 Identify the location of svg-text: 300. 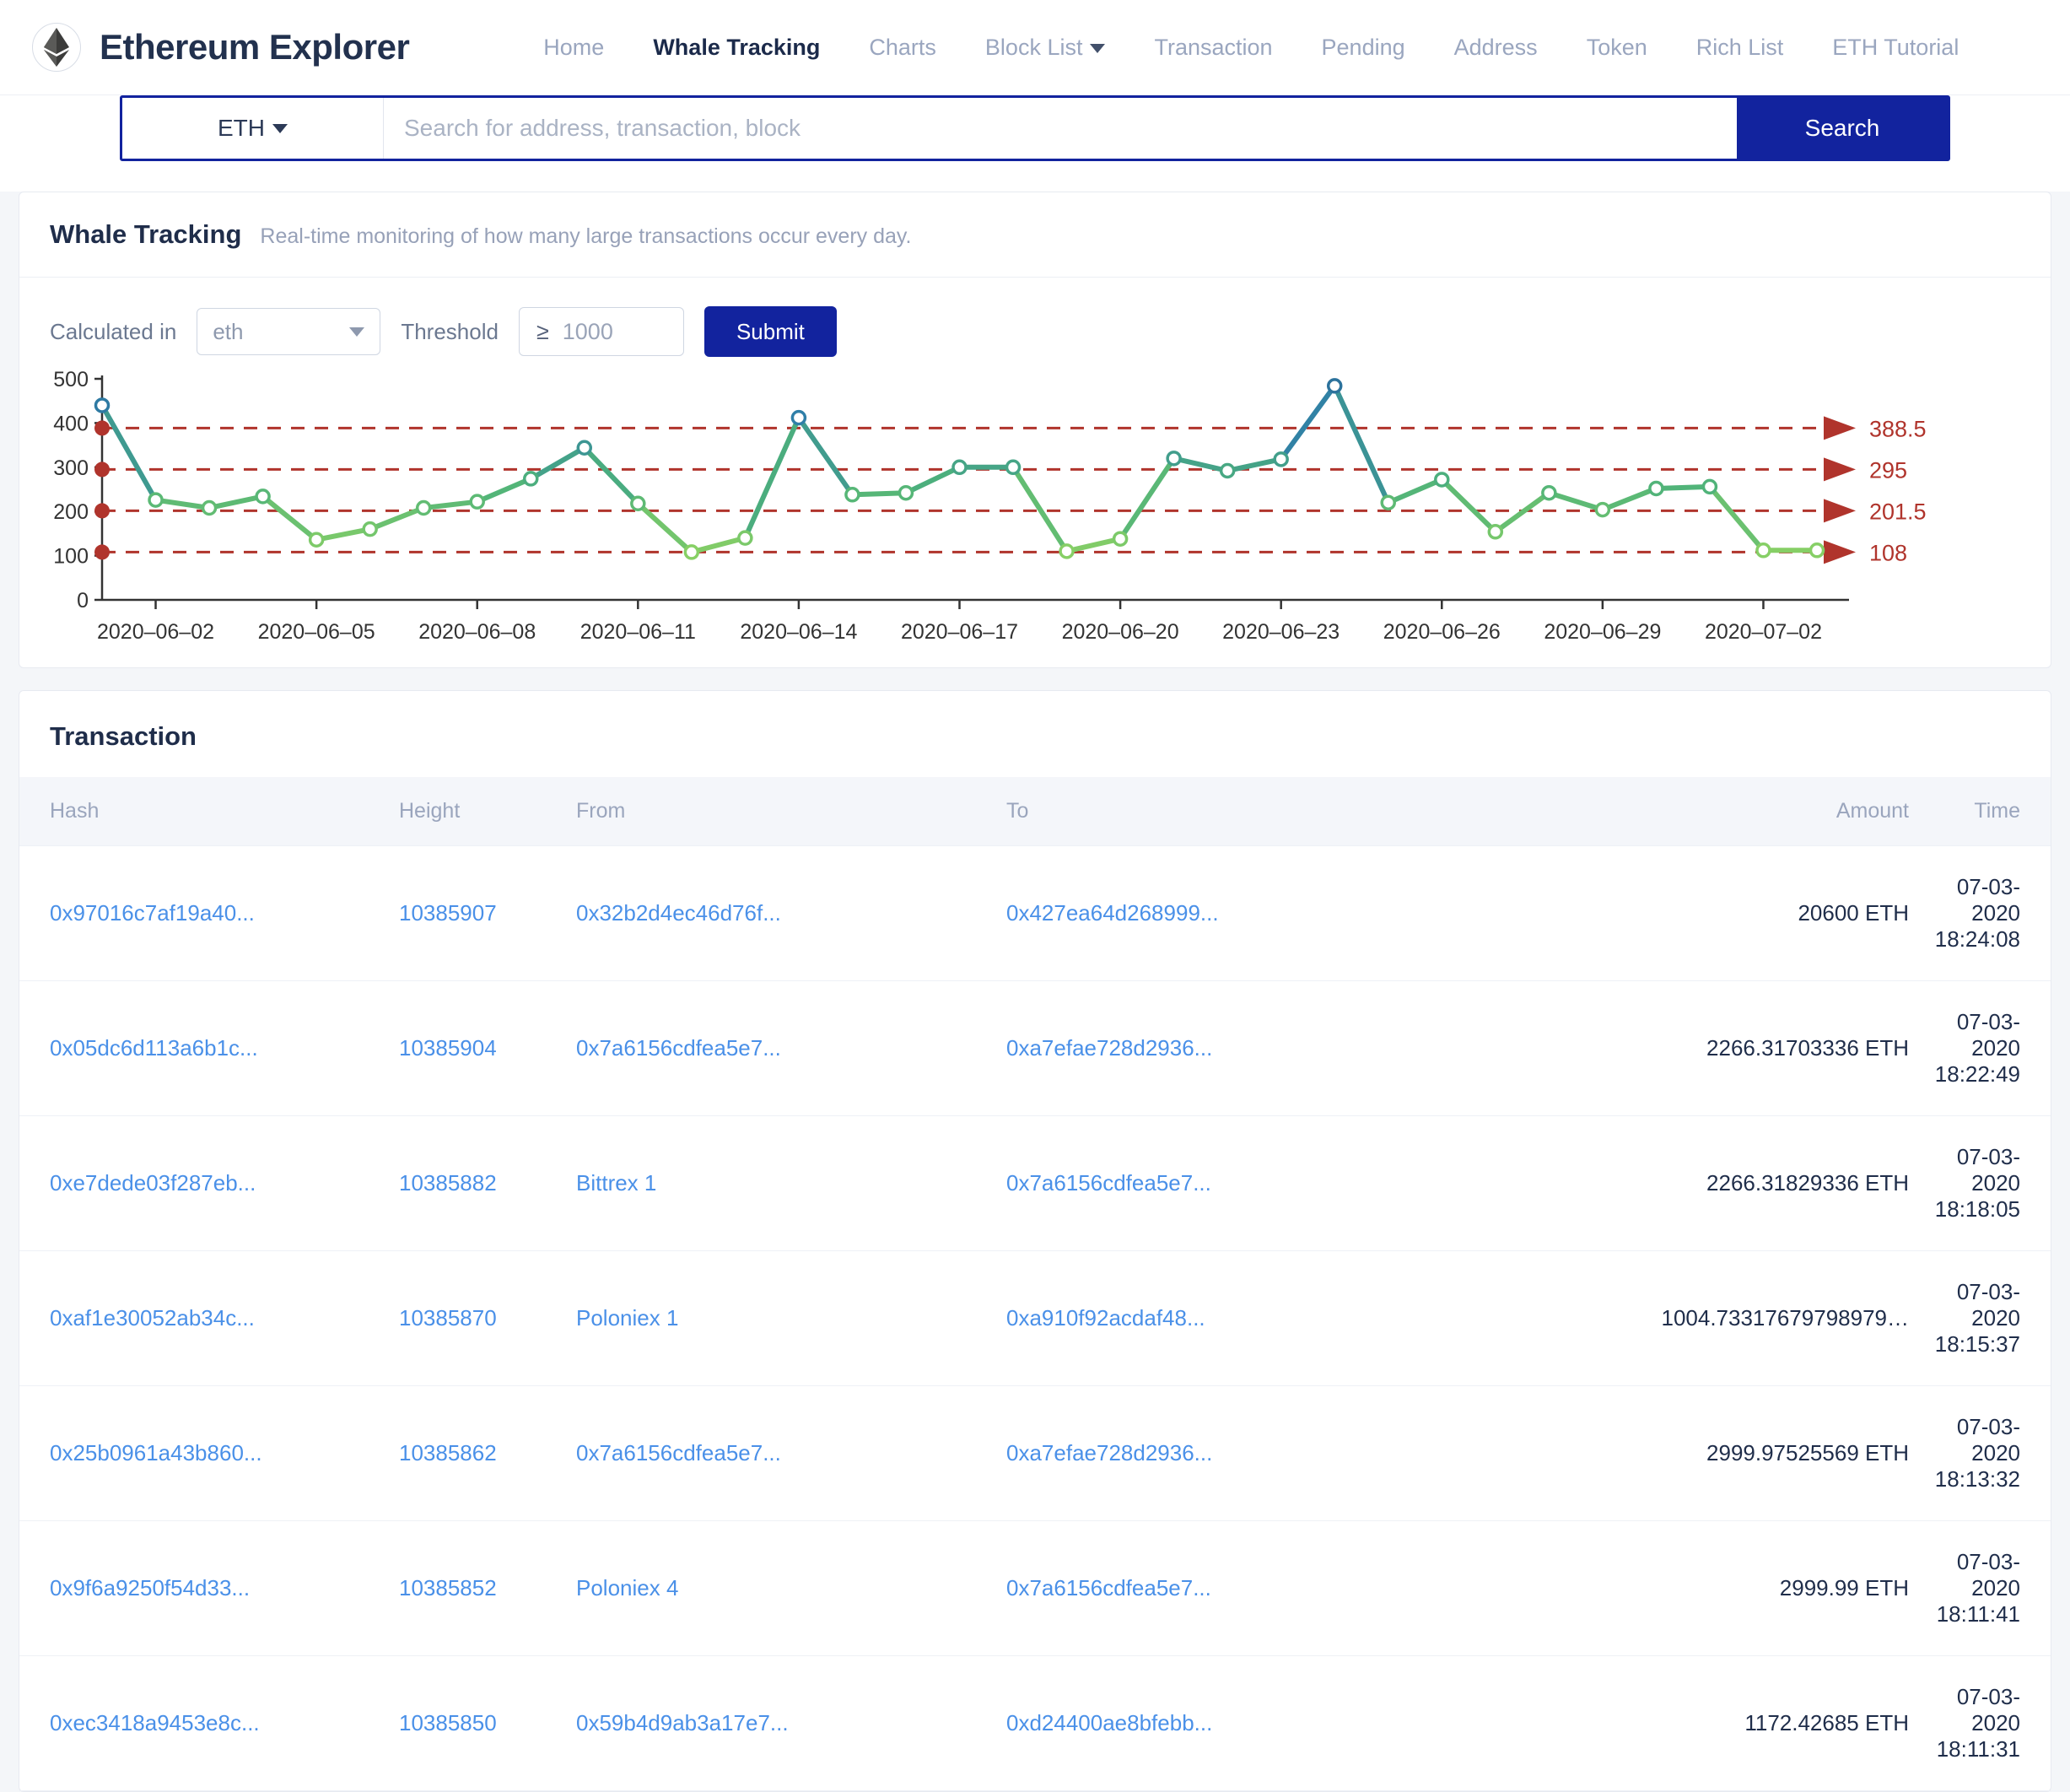
(71, 468).